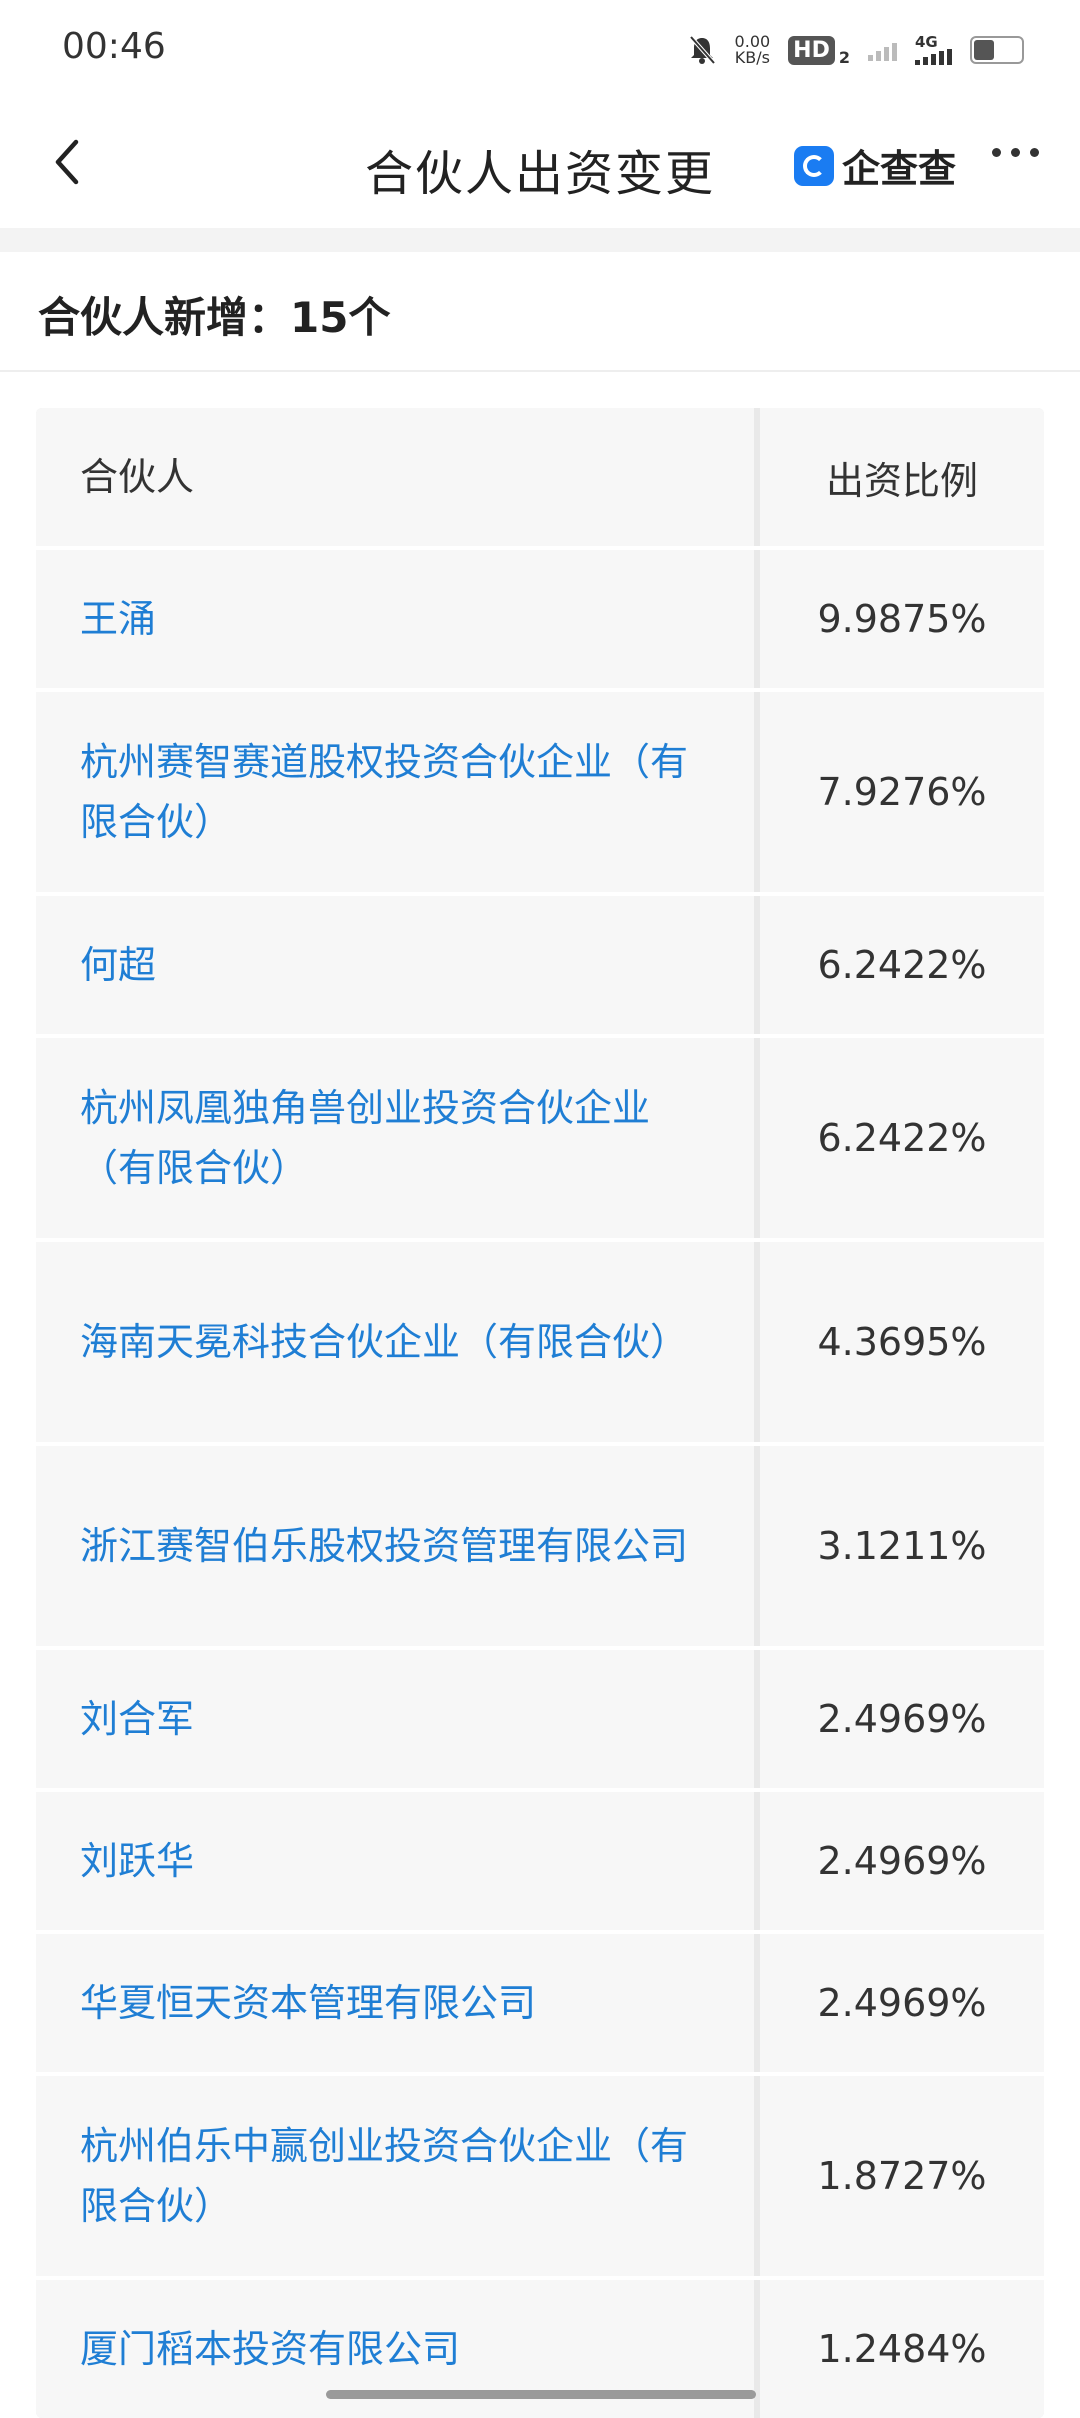 This screenshot has height=2418, width=1080. What do you see at coordinates (540, 371) in the screenshot?
I see `divider` at bounding box center [540, 371].